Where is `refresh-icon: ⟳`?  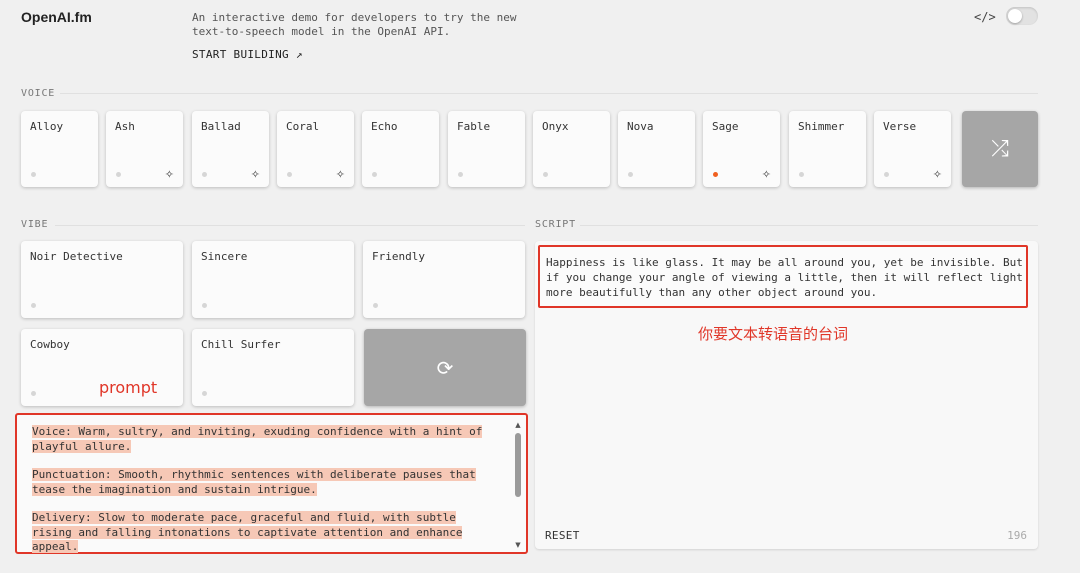
refresh-icon: ⟳ is located at coordinates (445, 367).